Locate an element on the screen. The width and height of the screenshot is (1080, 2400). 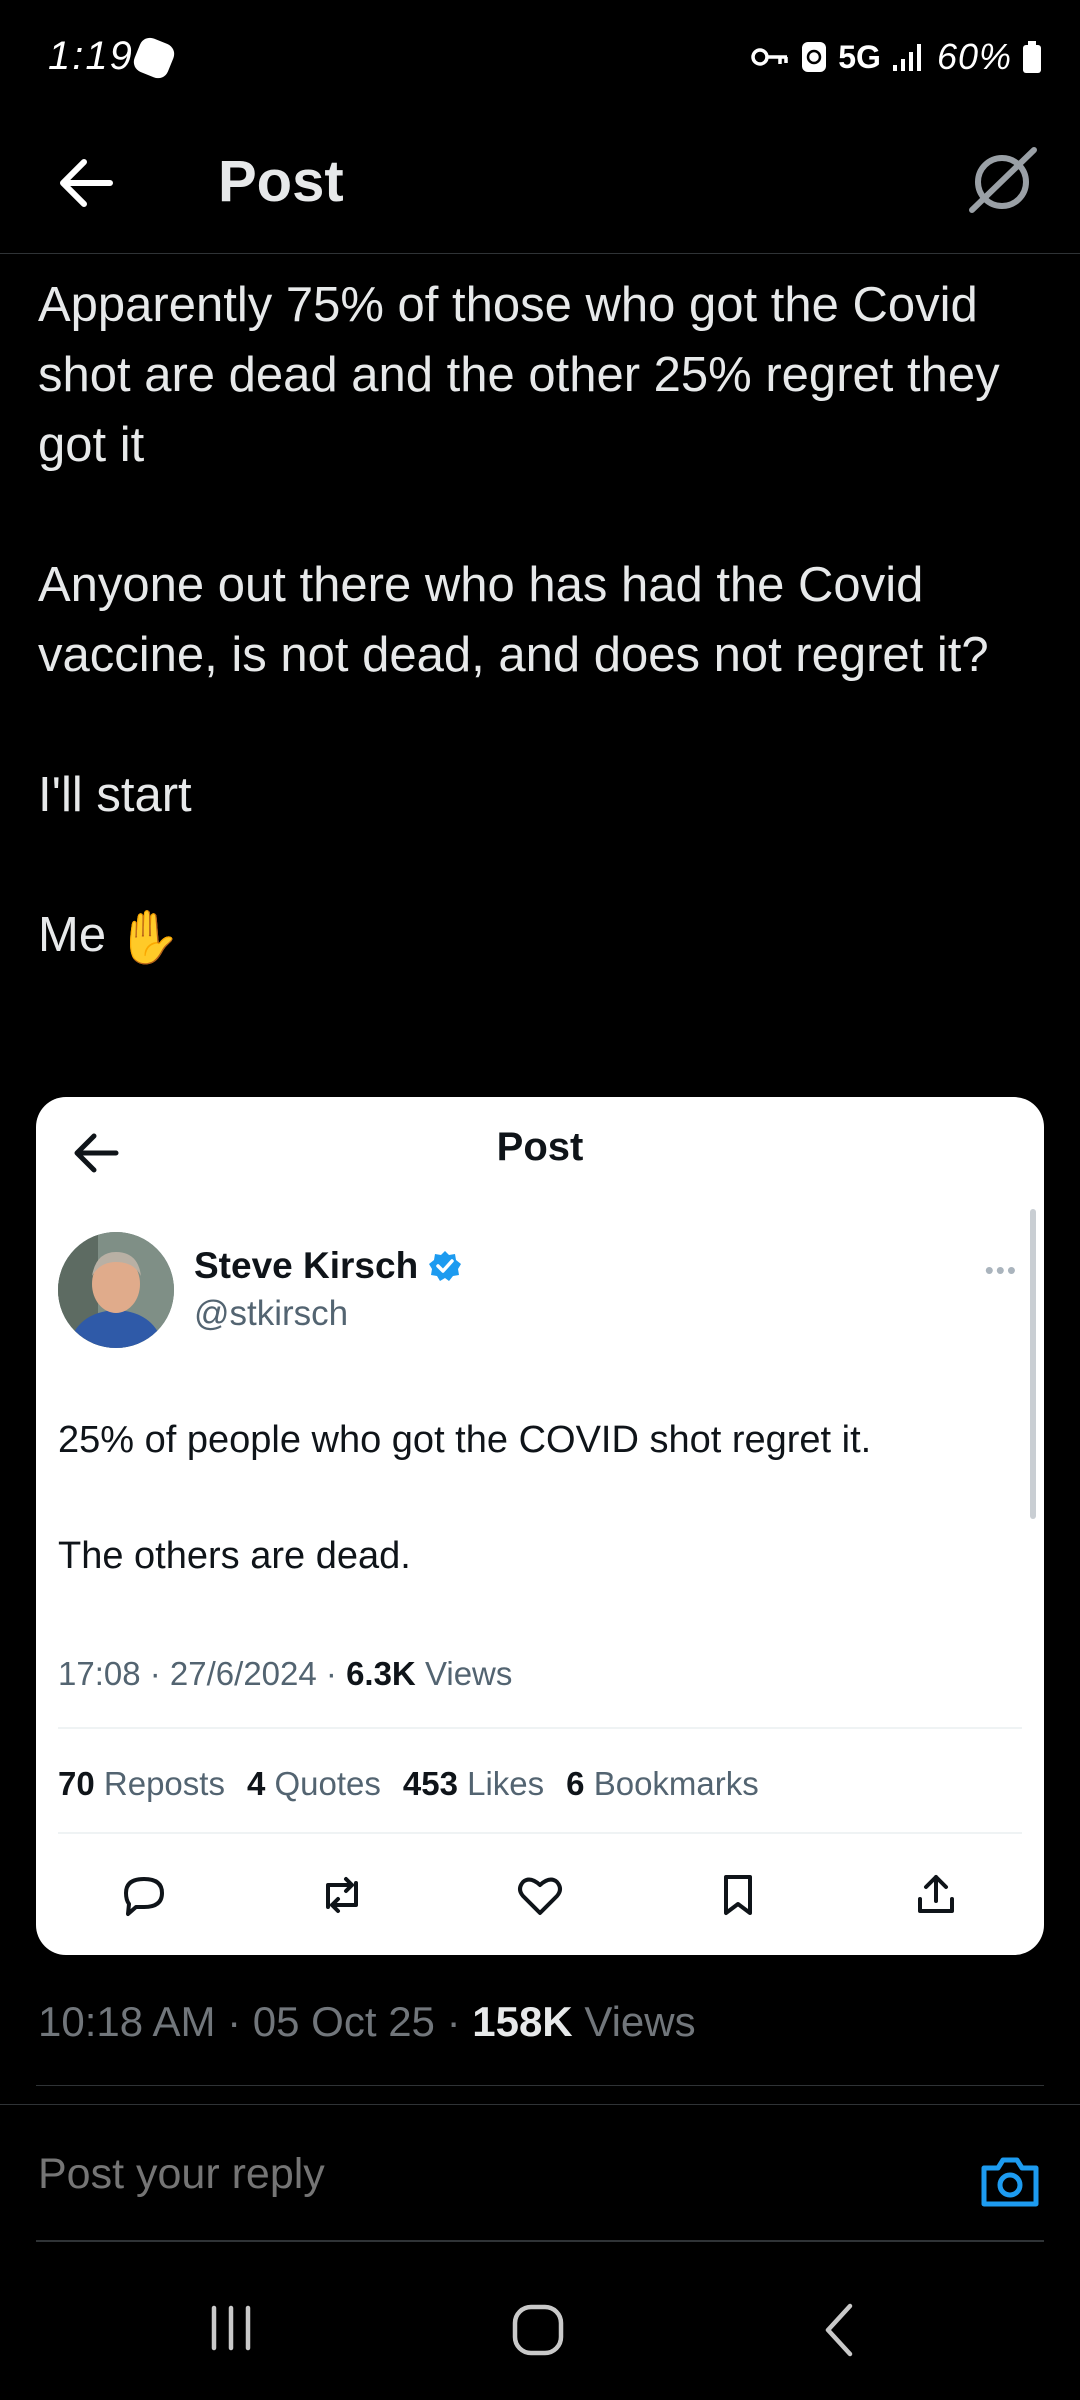
author-handle: @stkirsch is located at coordinates (271, 1313).